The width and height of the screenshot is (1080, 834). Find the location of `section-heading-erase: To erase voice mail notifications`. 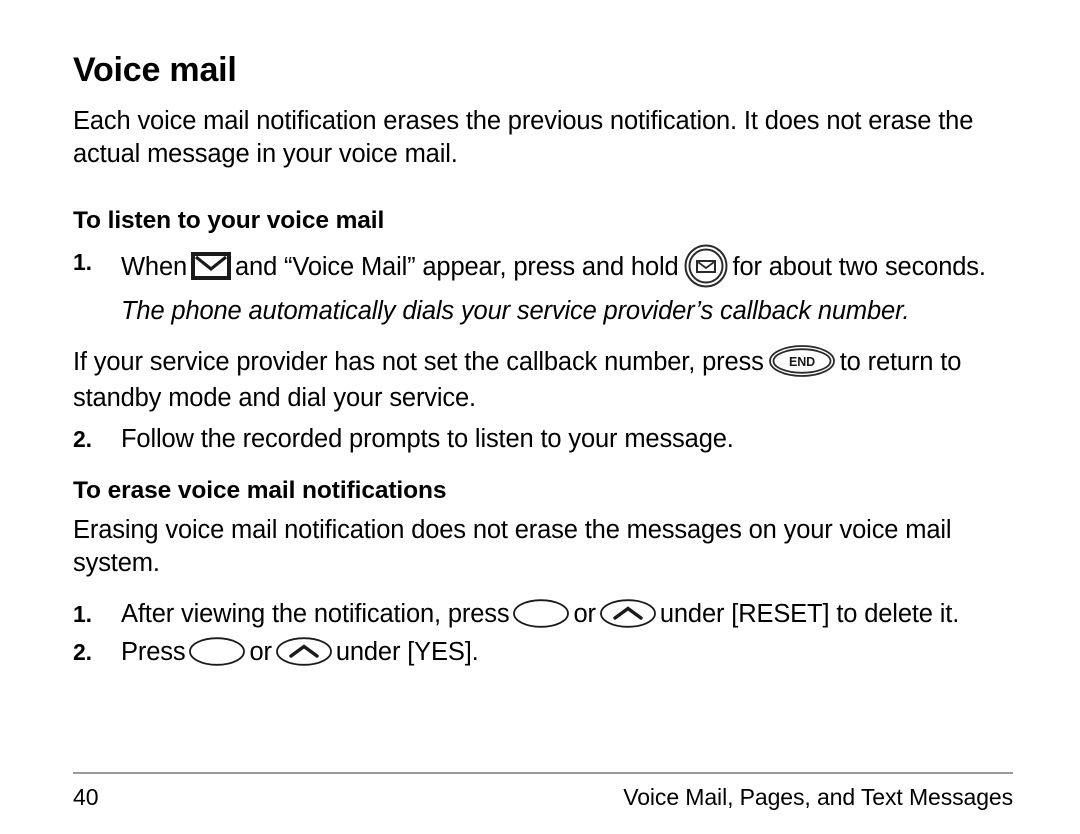

section-heading-erase: To erase voice mail notifications is located at coordinates (260, 490).